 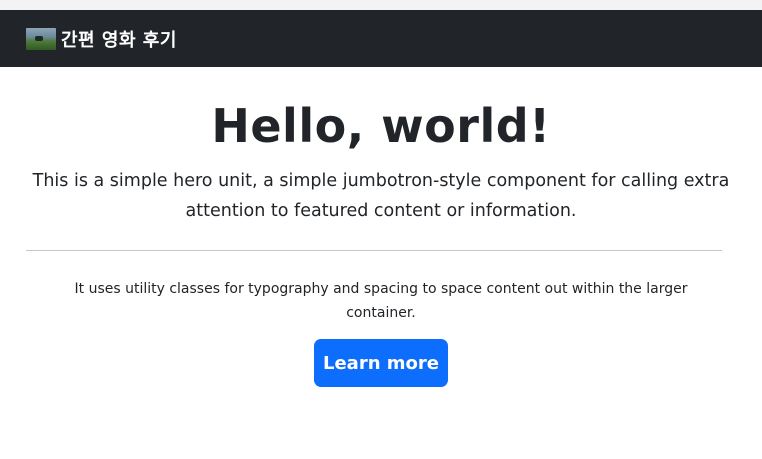 What do you see at coordinates (381, 126) in the screenshot?
I see `hero-title: Hello, world!` at bounding box center [381, 126].